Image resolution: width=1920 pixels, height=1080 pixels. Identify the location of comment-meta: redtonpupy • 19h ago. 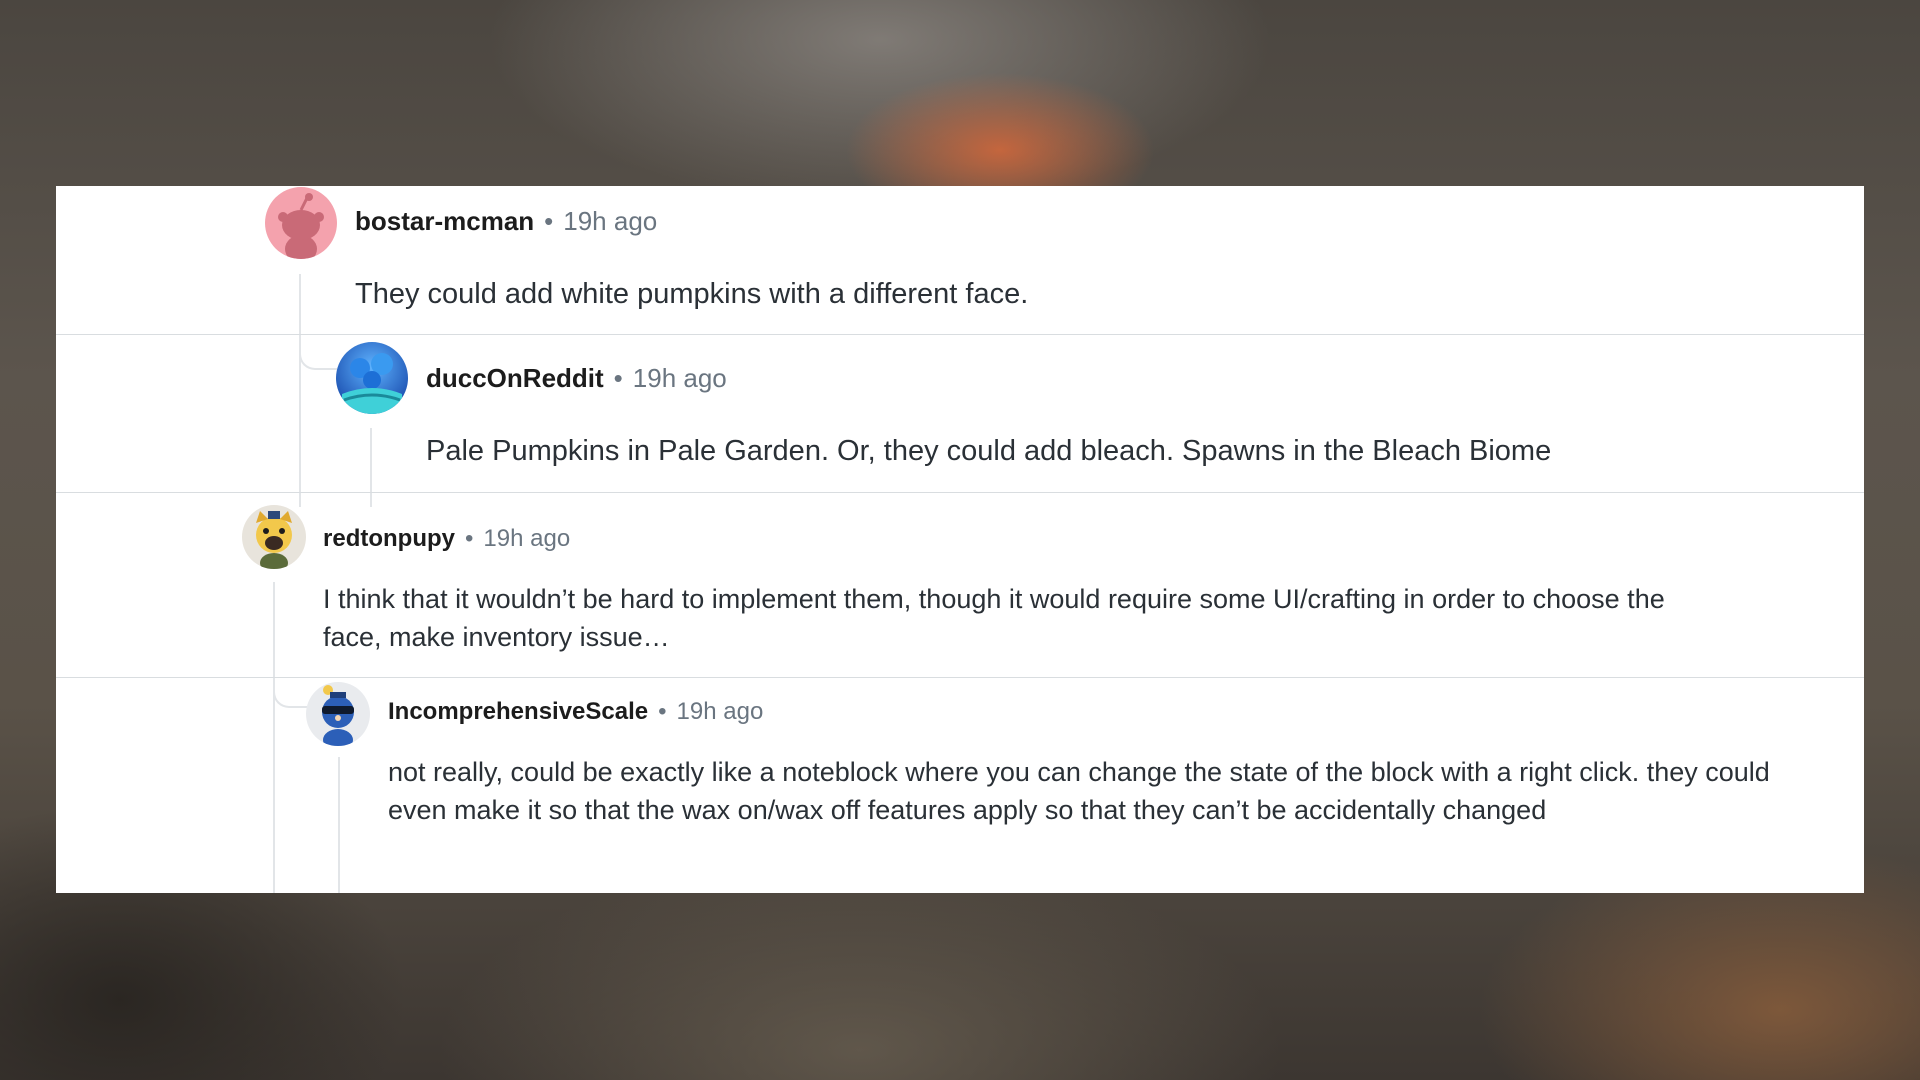
(446, 539).